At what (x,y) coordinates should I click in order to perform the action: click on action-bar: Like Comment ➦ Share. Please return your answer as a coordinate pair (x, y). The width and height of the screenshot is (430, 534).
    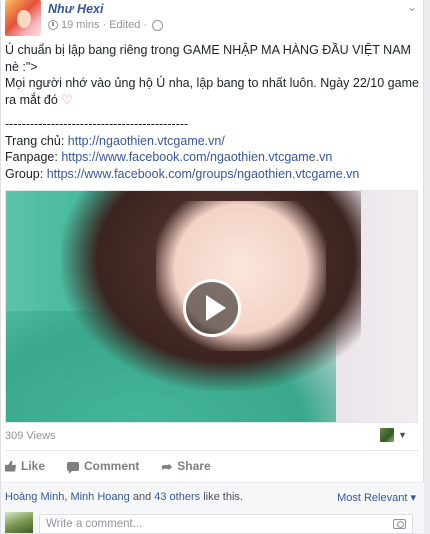
    Looking at the image, I should click on (212, 466).